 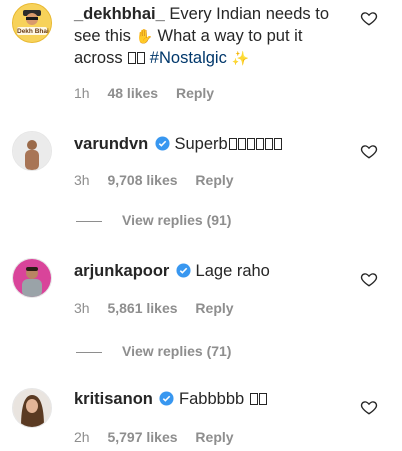 I want to click on comment-likes: 9,708 likes, so click(x=142, y=180).